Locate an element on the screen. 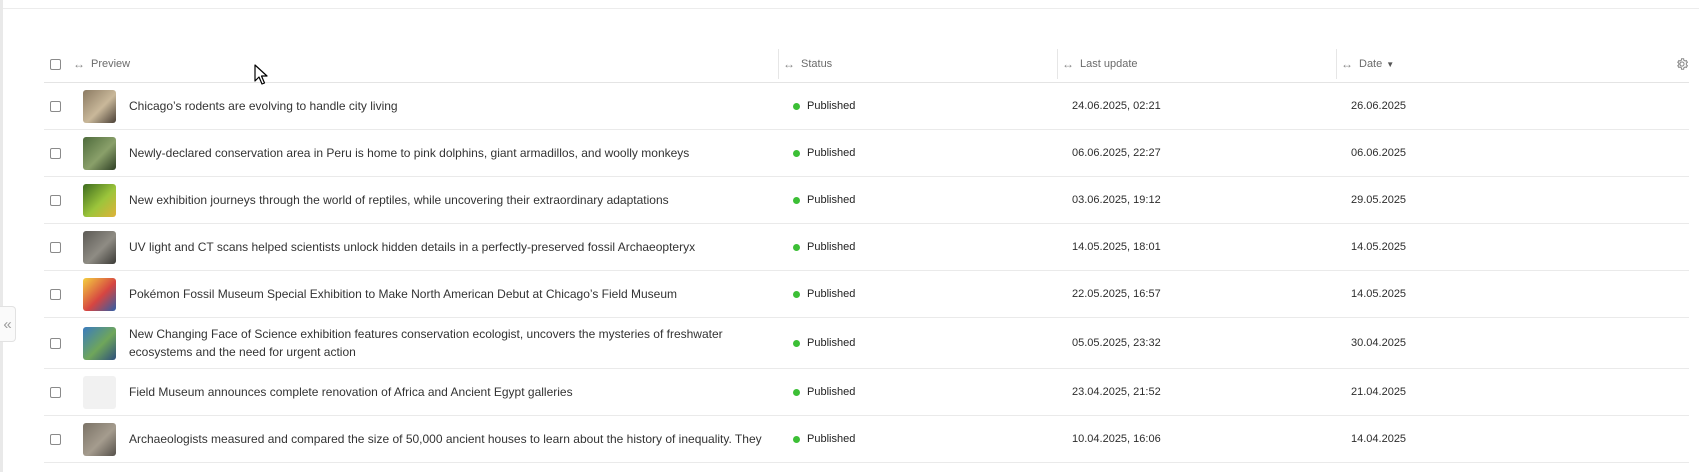  last-update-value: 06.06.2025, 22:27 is located at coordinates (1116, 153).